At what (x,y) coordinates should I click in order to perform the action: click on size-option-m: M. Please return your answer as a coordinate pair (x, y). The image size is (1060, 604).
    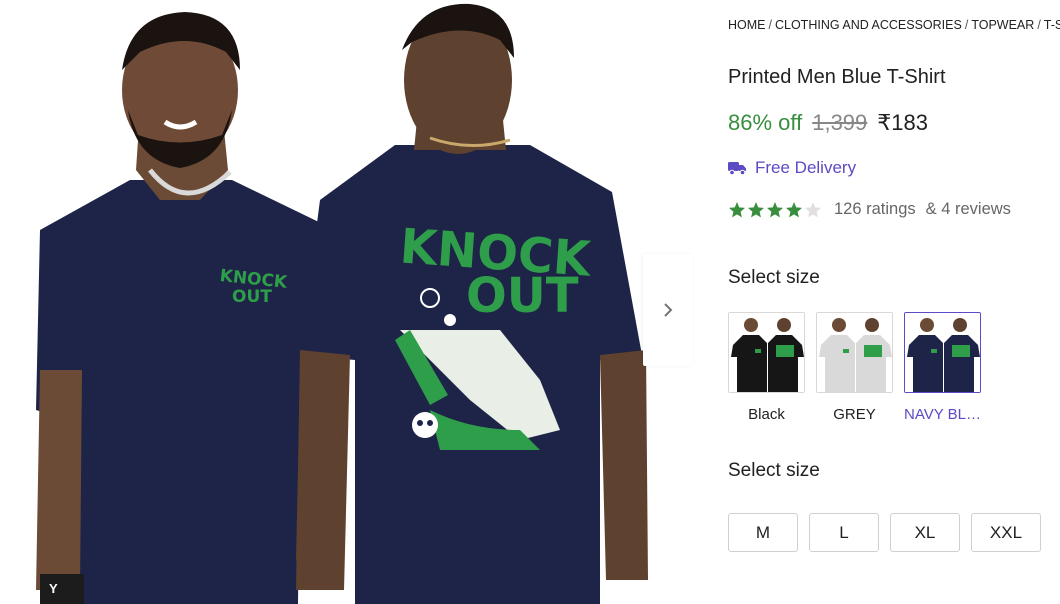
    Looking at the image, I should click on (763, 532).